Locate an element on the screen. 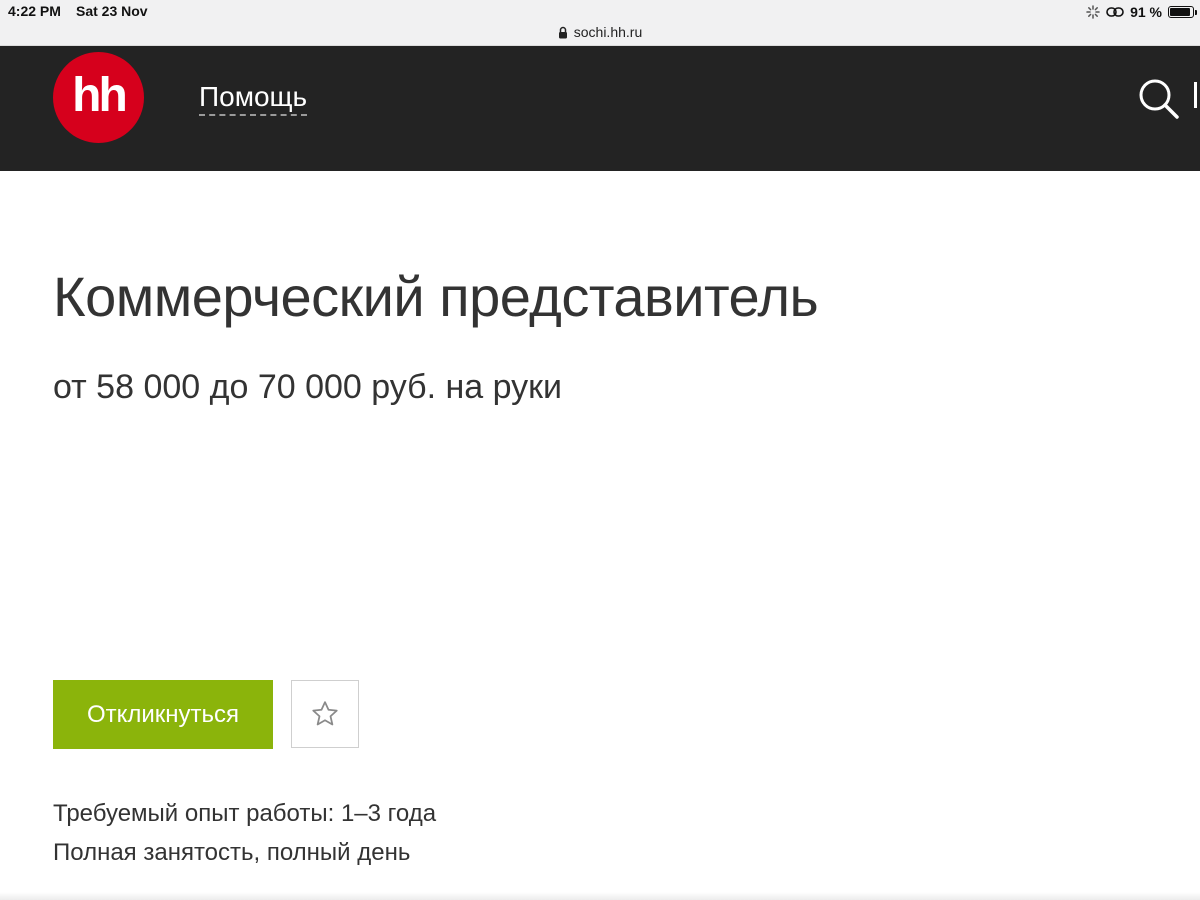 The image size is (1200, 900). battery-icon is located at coordinates (1182, 12).